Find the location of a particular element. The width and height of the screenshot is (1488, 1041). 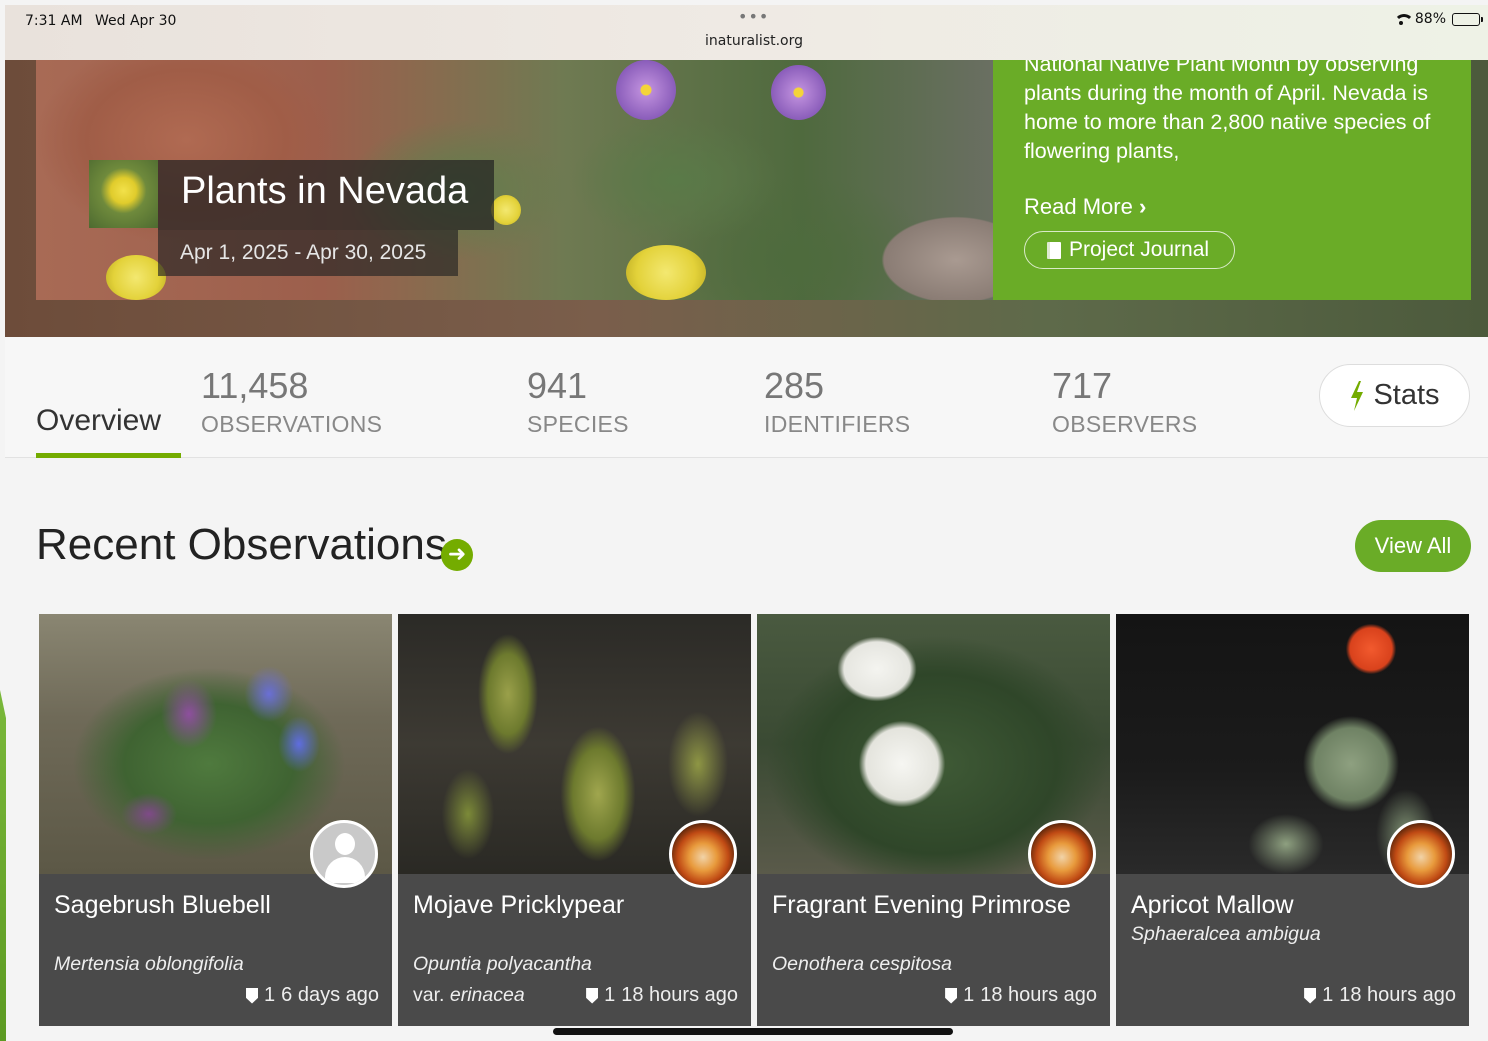

stat-observations: 11,458 OBSERVATIONS is located at coordinates (291, 401).